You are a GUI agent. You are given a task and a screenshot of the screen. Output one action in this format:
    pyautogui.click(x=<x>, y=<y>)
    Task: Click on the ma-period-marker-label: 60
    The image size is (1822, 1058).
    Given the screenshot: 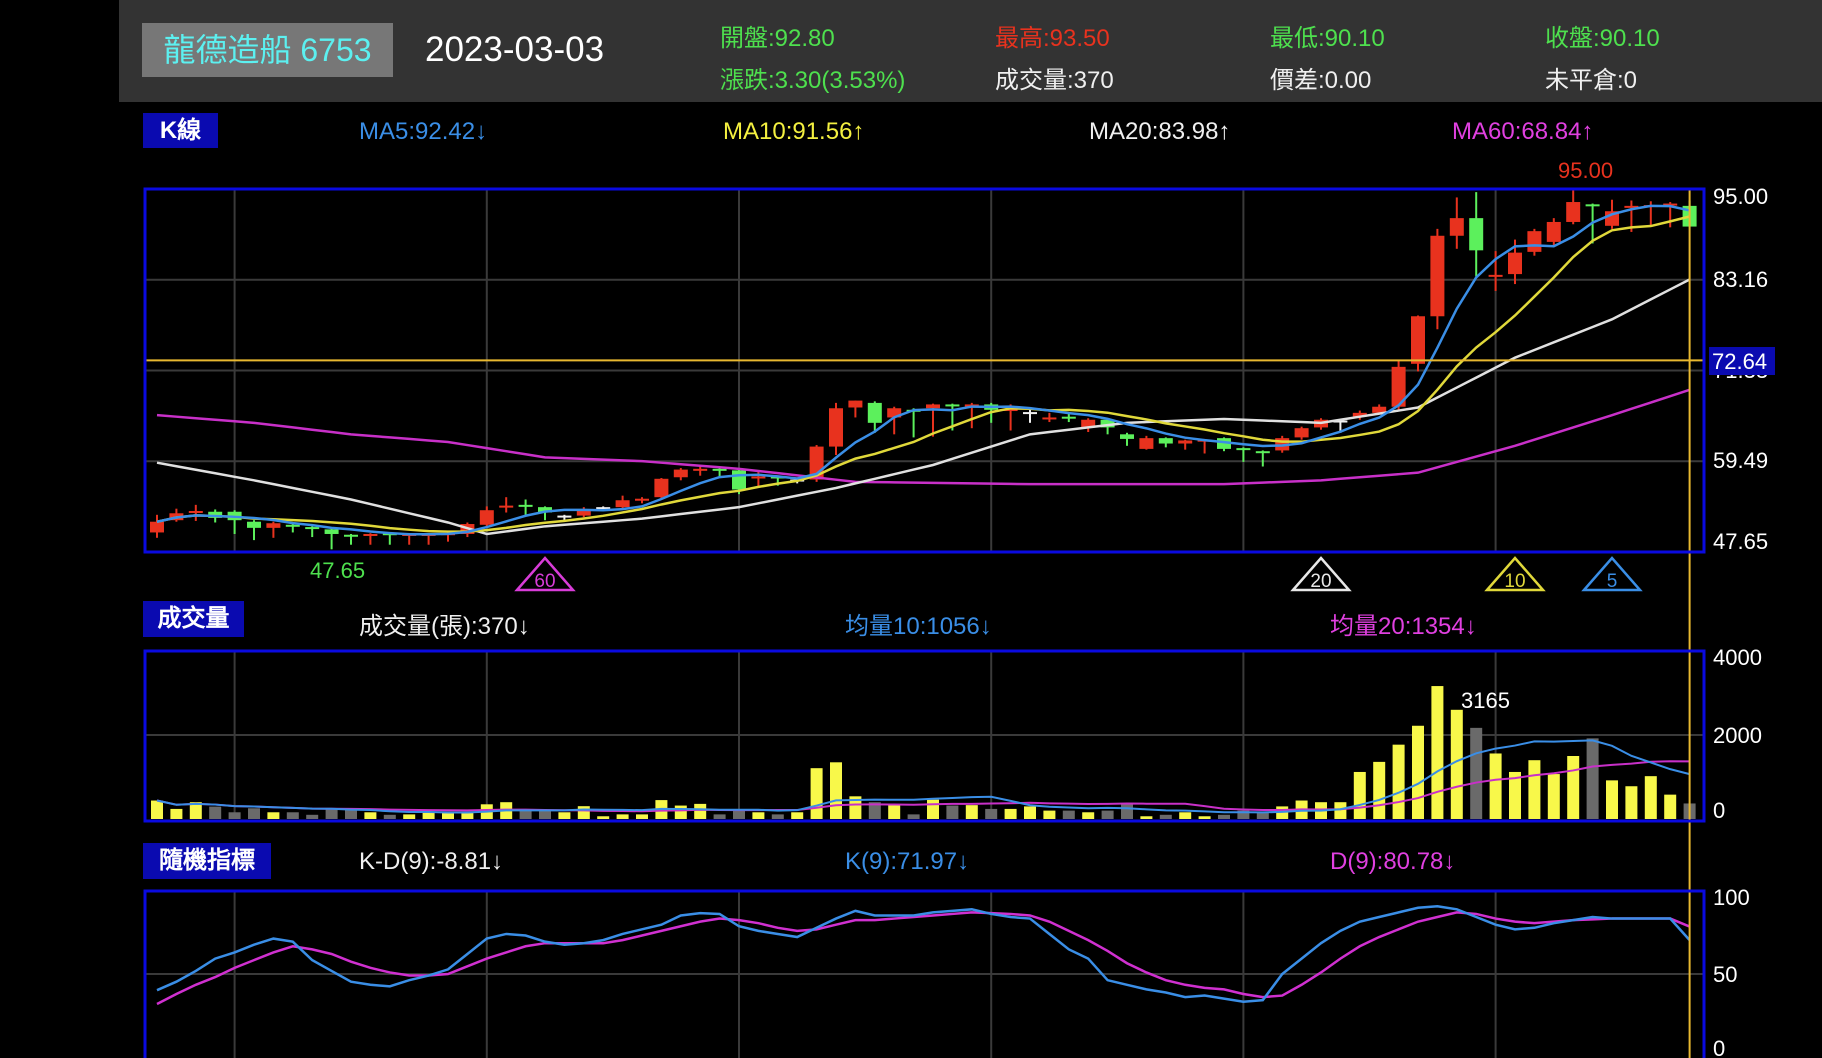 What is the action you would take?
    pyautogui.click(x=544, y=581)
    